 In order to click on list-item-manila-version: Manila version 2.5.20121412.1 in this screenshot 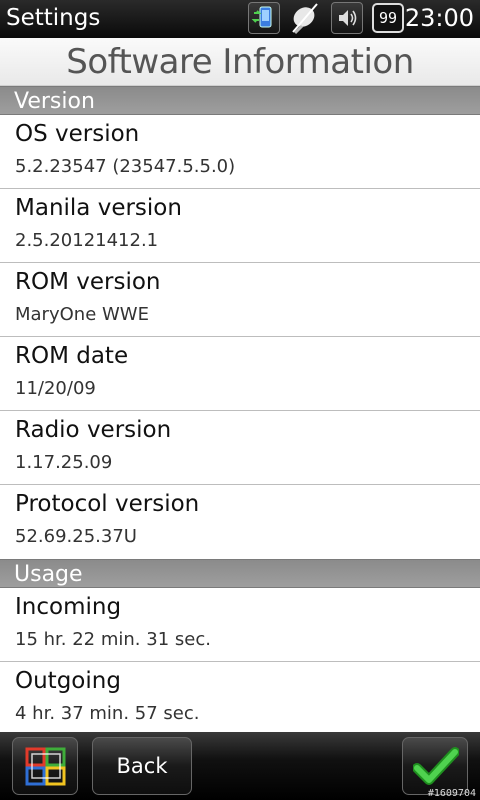, I will do `click(240, 226)`.